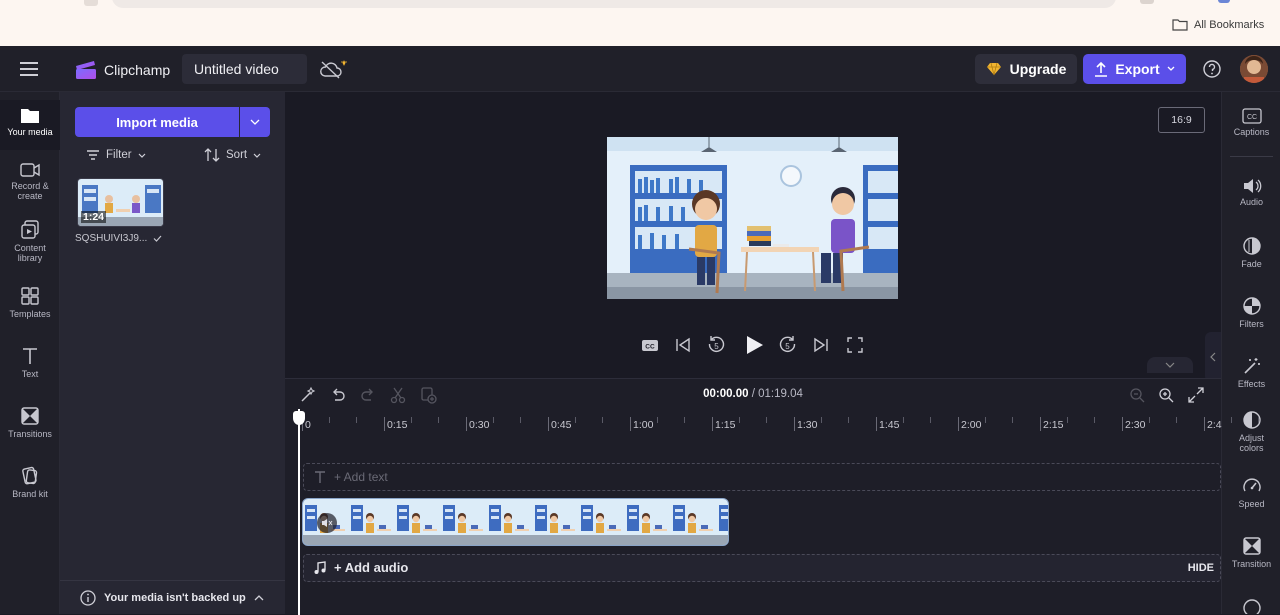 This screenshot has width=1280, height=615. Describe the element at coordinates (788, 345) in the screenshot. I see `forward-5-seconds-icon: 5` at that location.